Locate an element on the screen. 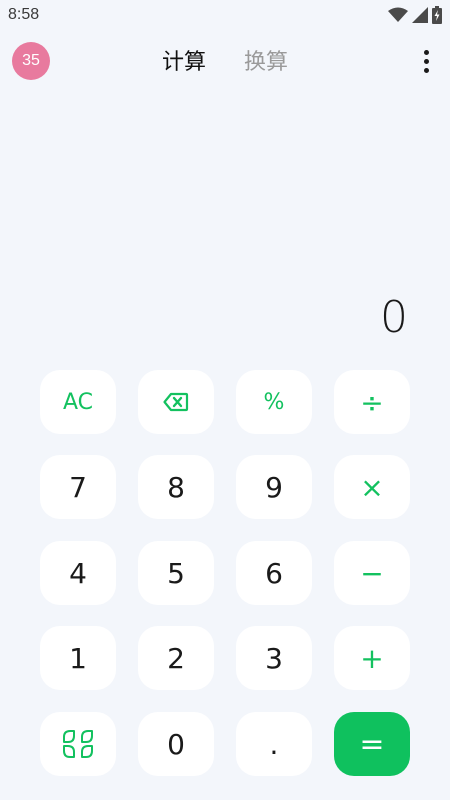 This screenshot has width=450, height=800. divide-label: ÷ is located at coordinates (372, 402).